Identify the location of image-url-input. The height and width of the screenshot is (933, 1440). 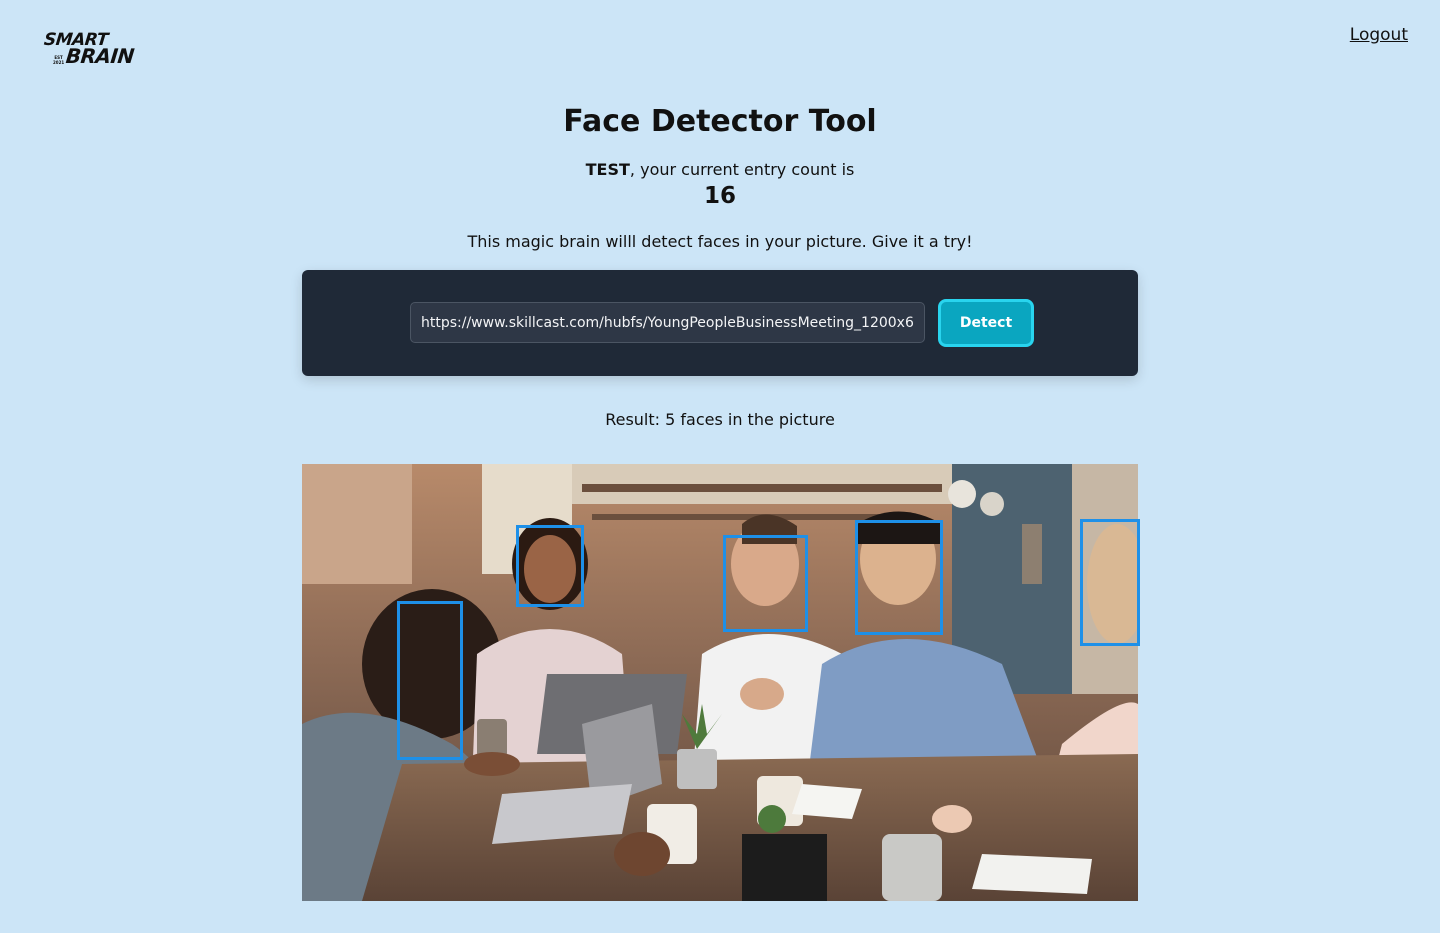
(667, 322).